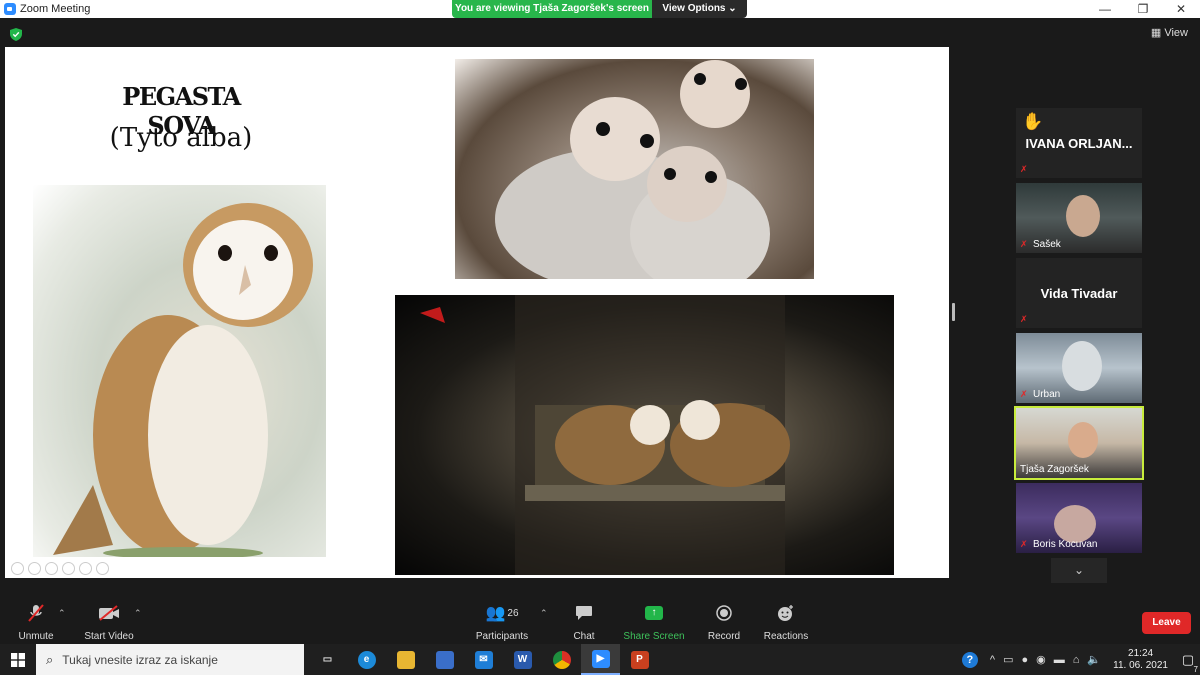 The width and height of the screenshot is (1200, 675). Describe the element at coordinates (1076, 660) in the screenshot. I see `network-icon: ⌂` at that location.